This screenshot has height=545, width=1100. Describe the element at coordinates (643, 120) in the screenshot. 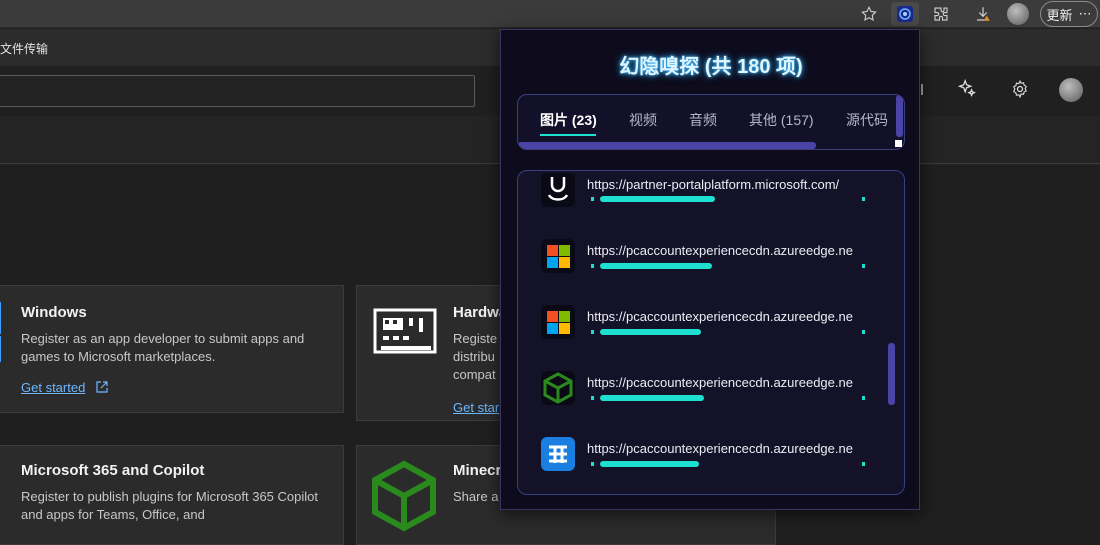

I see `tab-video: 视频` at that location.